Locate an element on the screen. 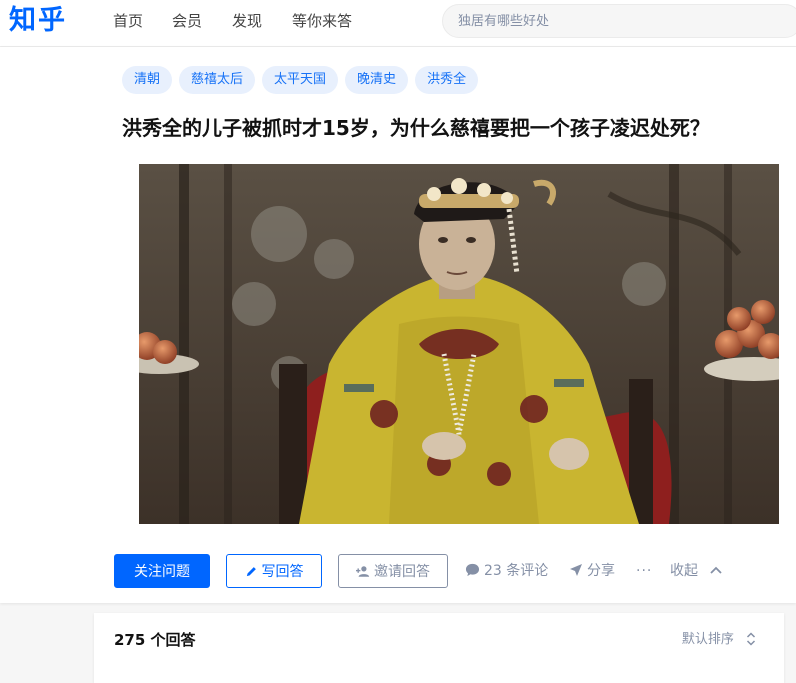  sort-toggle-icon is located at coordinates (751, 638).